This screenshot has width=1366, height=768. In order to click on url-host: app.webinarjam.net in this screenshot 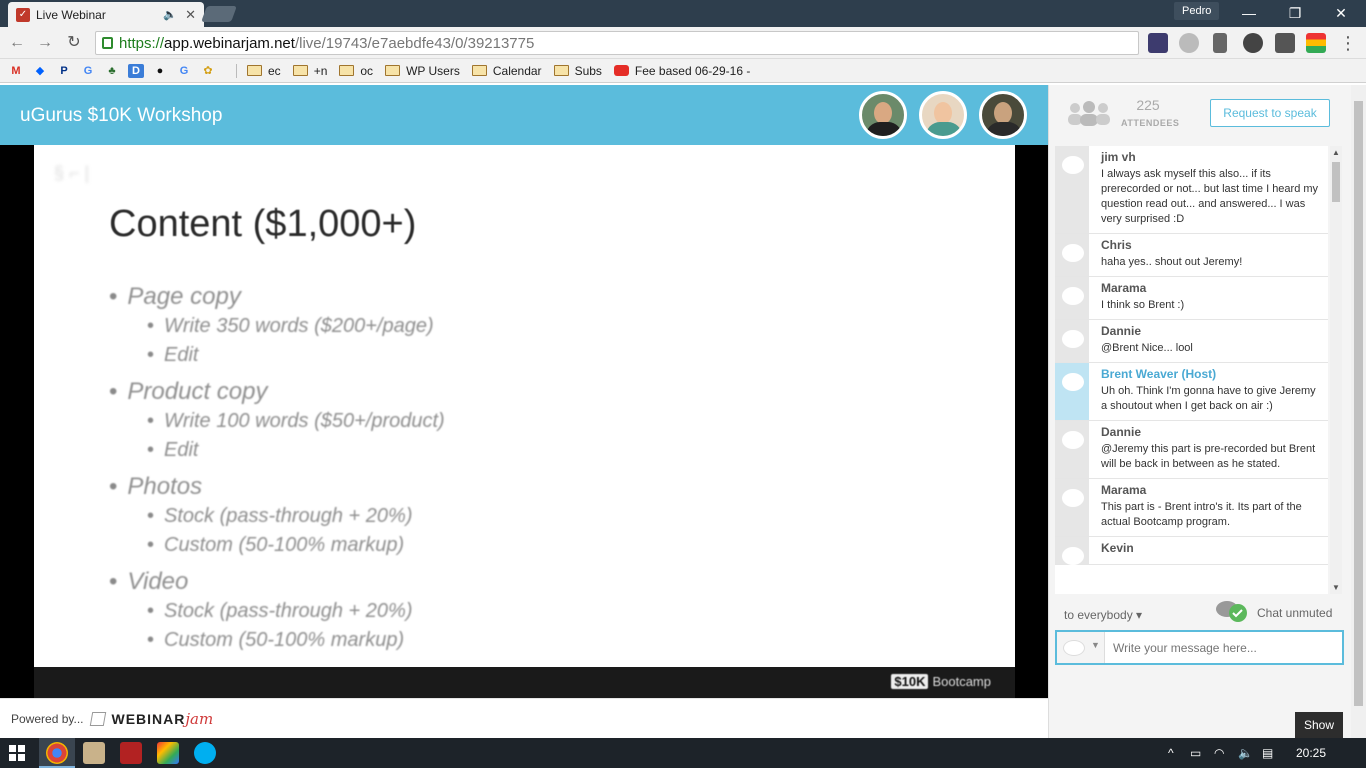, I will do `click(229, 43)`.